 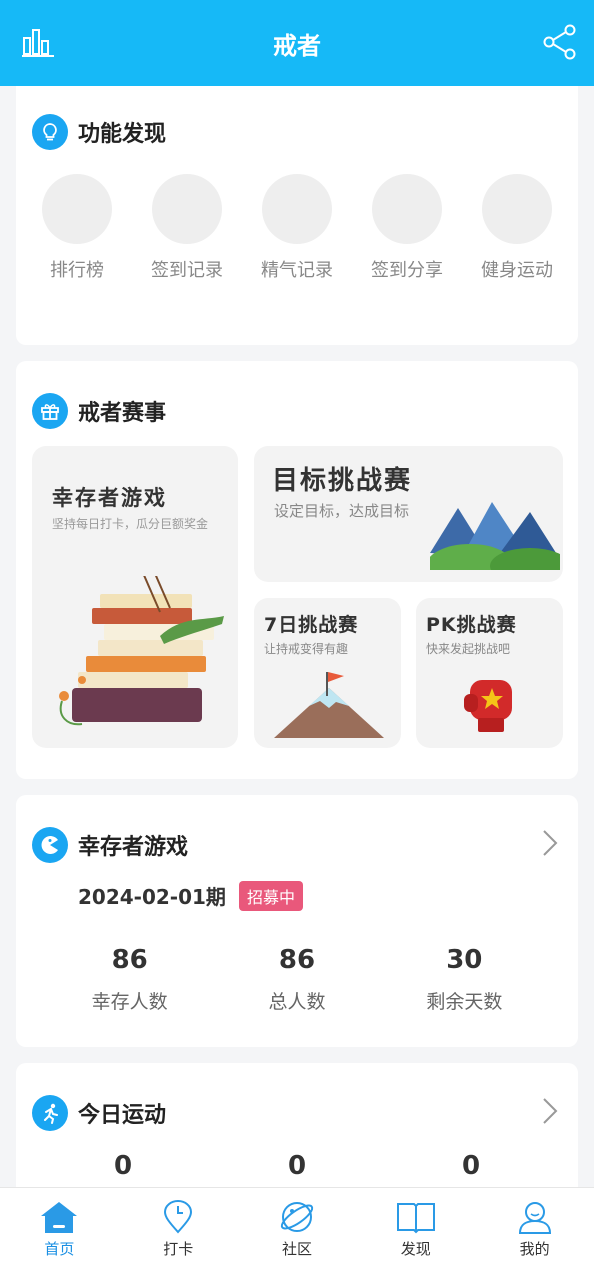 What do you see at coordinates (178, 1249) in the screenshot?
I see `tab-label: 打卡` at bounding box center [178, 1249].